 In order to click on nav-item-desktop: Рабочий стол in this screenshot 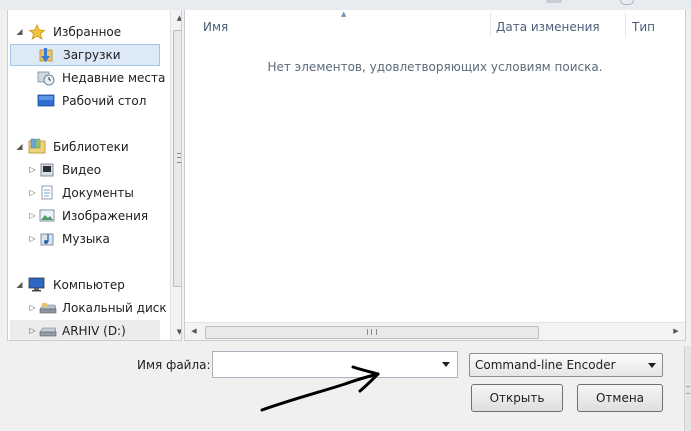, I will do `click(85, 101)`.